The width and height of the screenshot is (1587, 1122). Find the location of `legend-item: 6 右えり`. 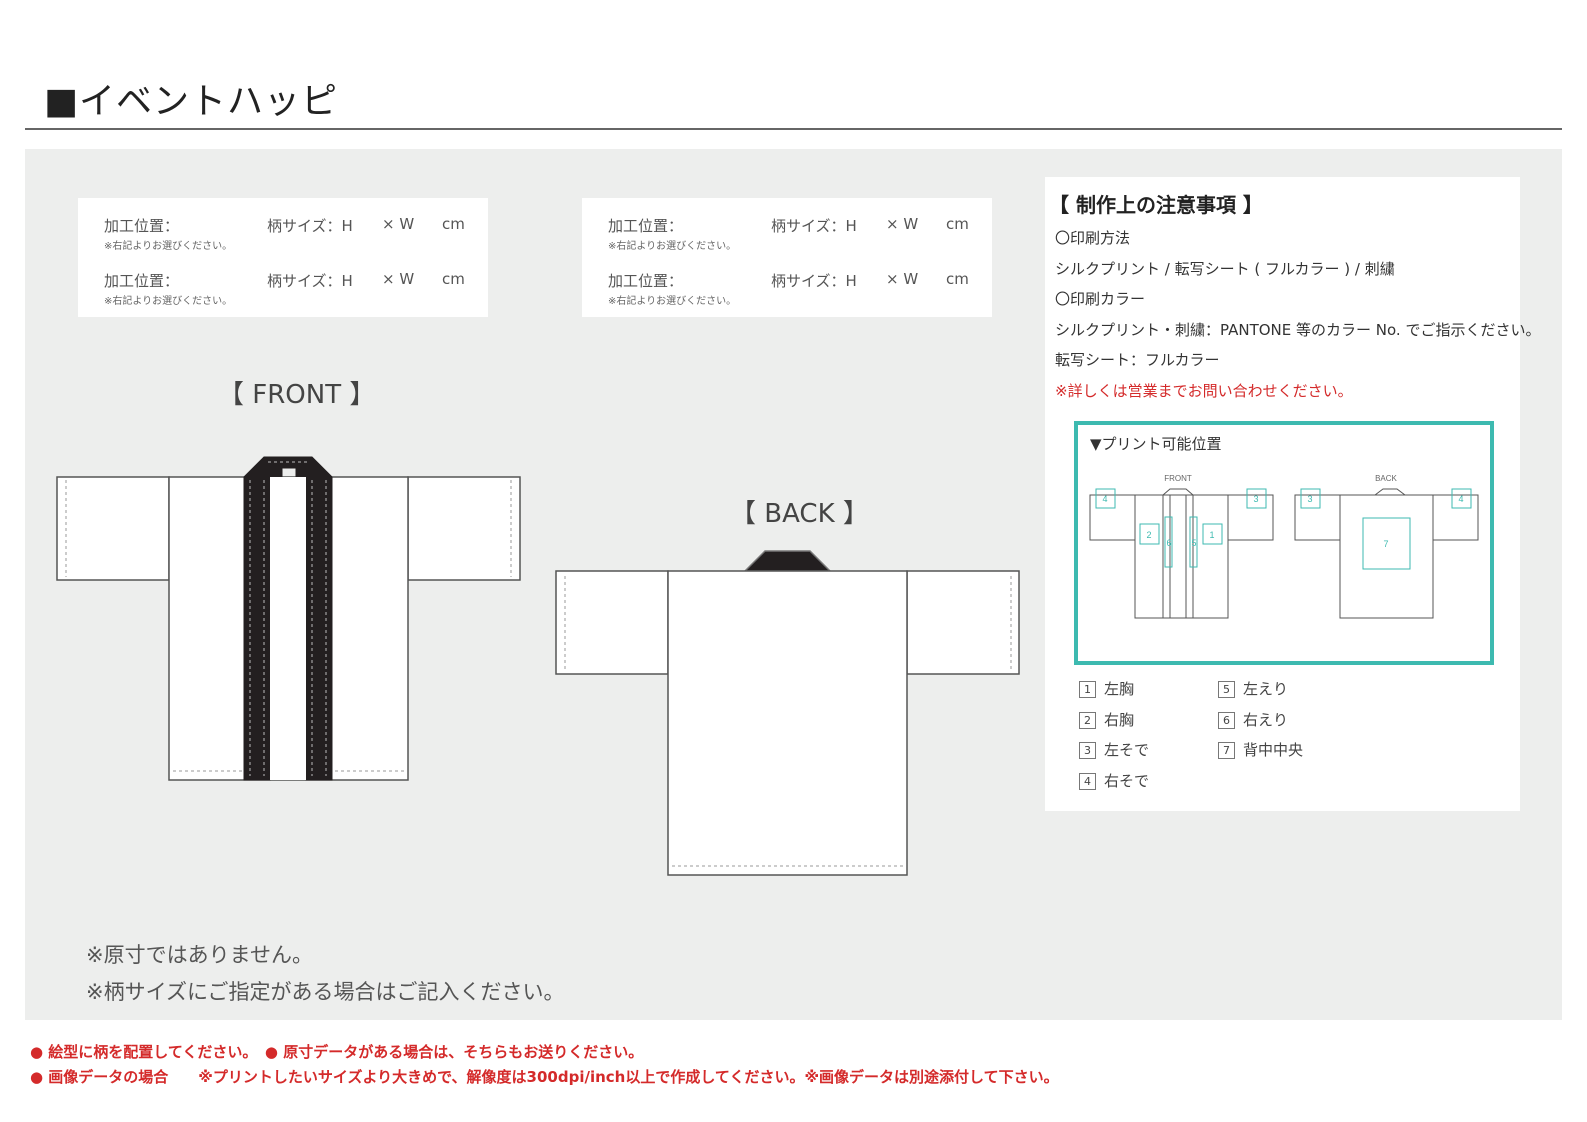

legend-item: 6 右えり is located at coordinates (1253, 719).